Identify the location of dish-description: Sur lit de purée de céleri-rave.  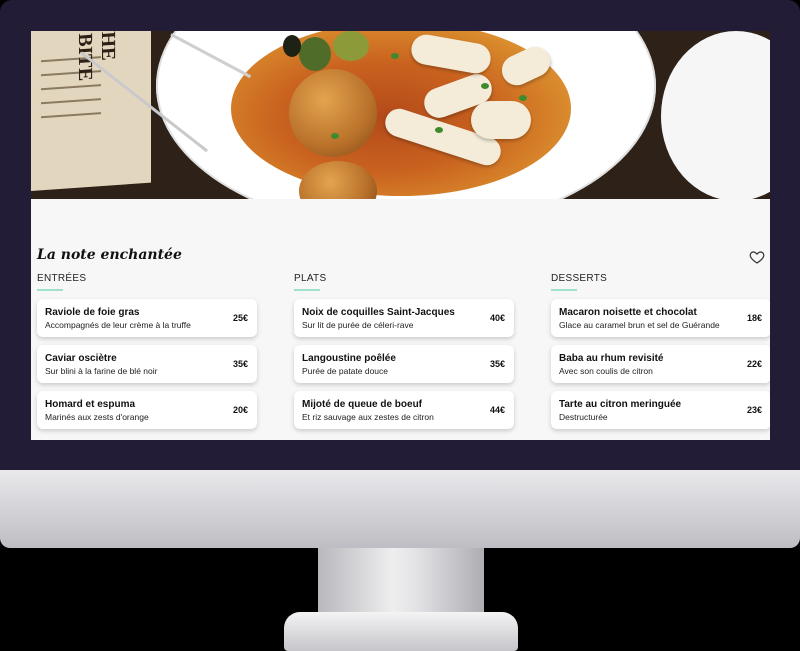
(358, 325).